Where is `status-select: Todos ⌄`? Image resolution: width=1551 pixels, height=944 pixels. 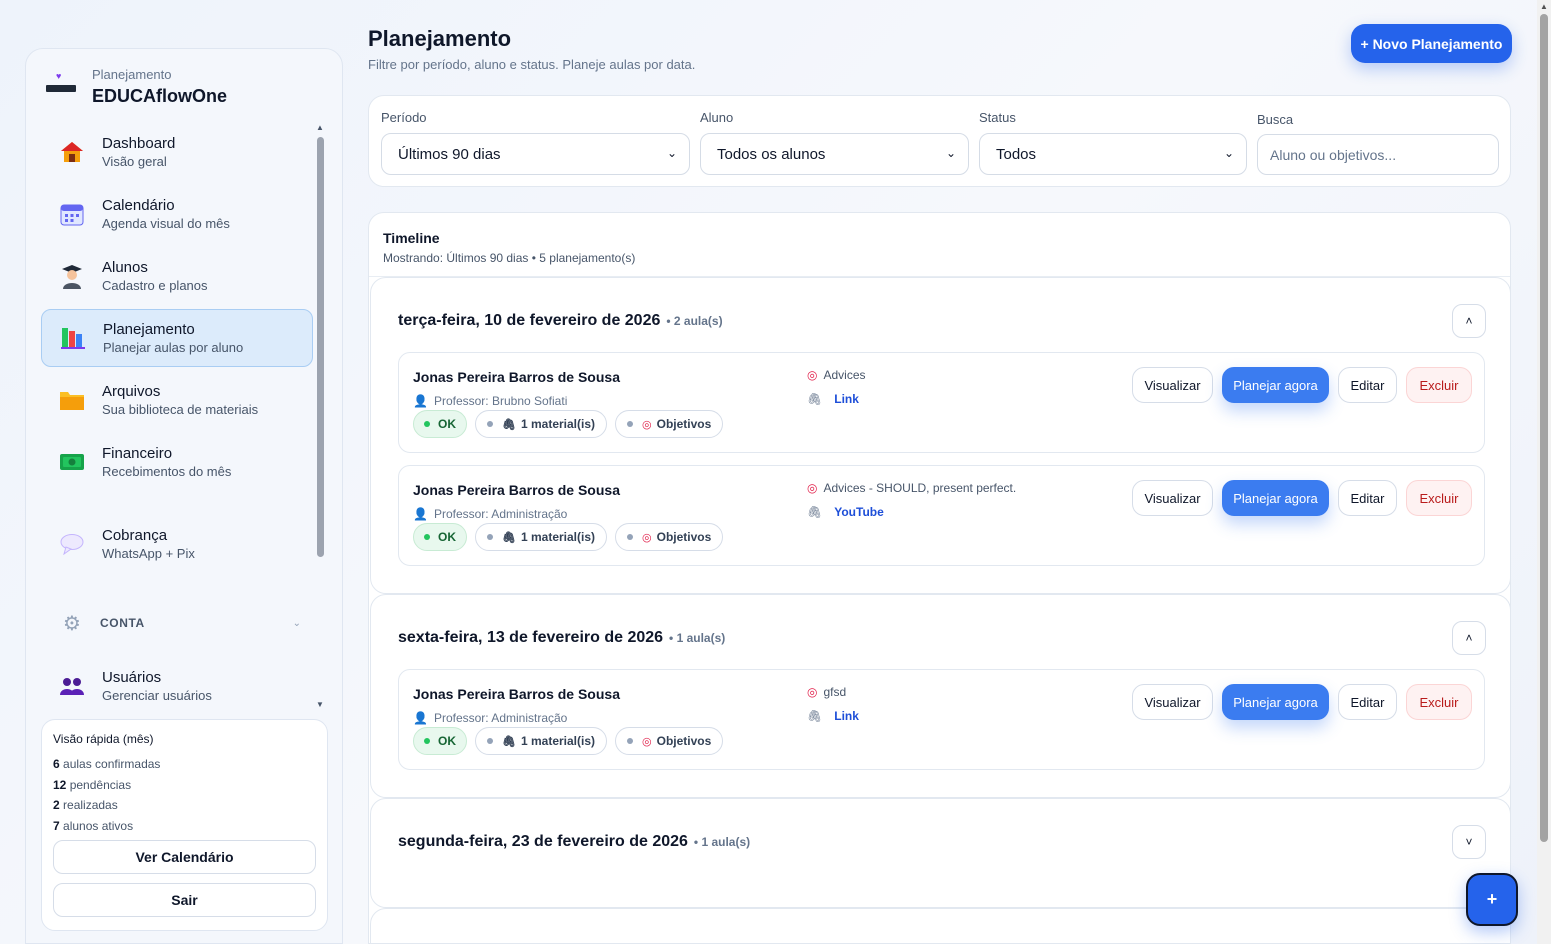 status-select: Todos ⌄ is located at coordinates (1113, 154).